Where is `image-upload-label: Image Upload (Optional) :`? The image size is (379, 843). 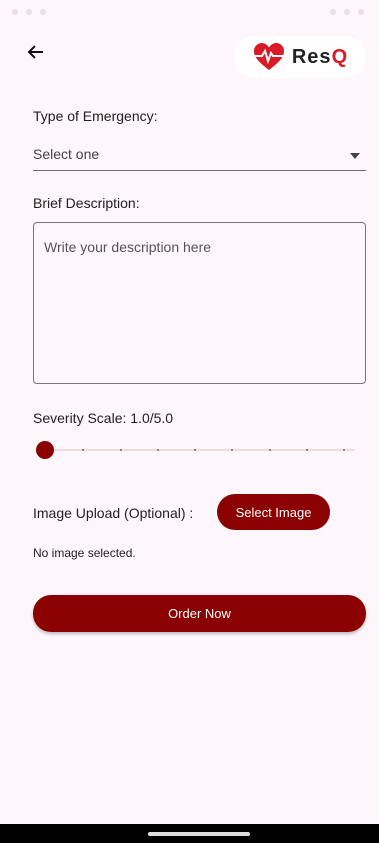 image-upload-label: Image Upload (Optional) : is located at coordinates (113, 513).